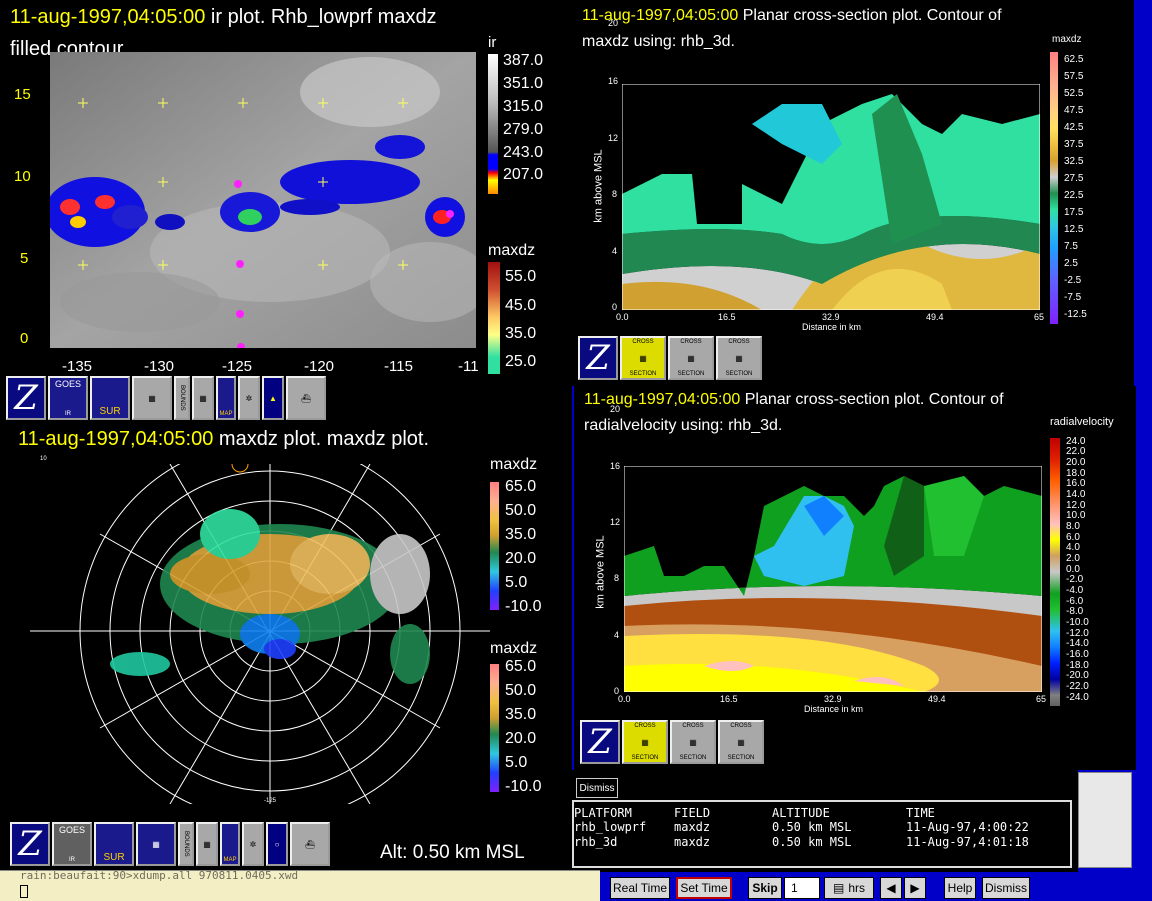 This screenshot has width=1152, height=901. I want to click on cross1-ytick: 12, so click(613, 138).